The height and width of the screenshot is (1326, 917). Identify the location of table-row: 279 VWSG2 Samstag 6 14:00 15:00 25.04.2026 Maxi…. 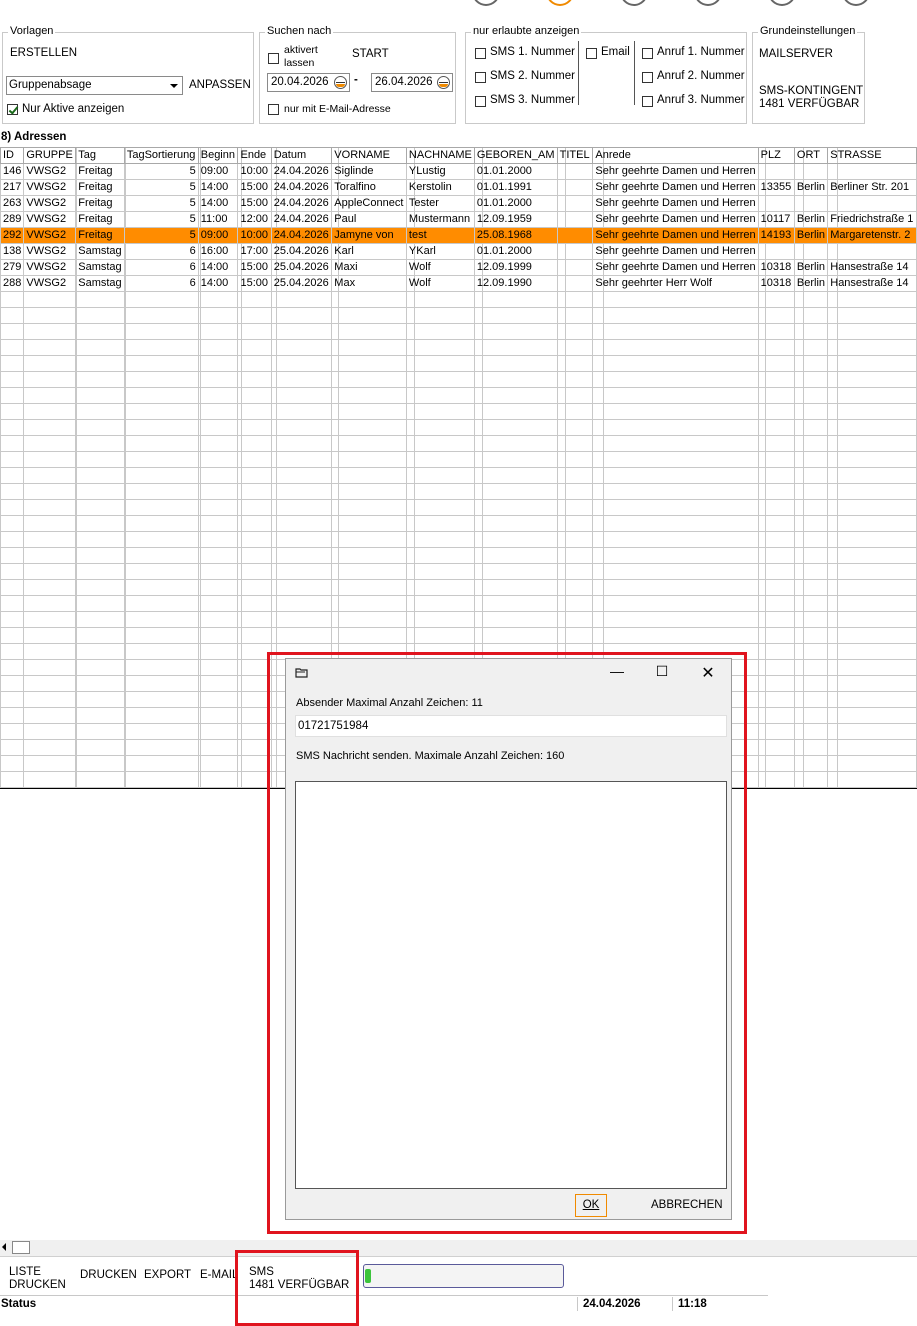
(458, 267).